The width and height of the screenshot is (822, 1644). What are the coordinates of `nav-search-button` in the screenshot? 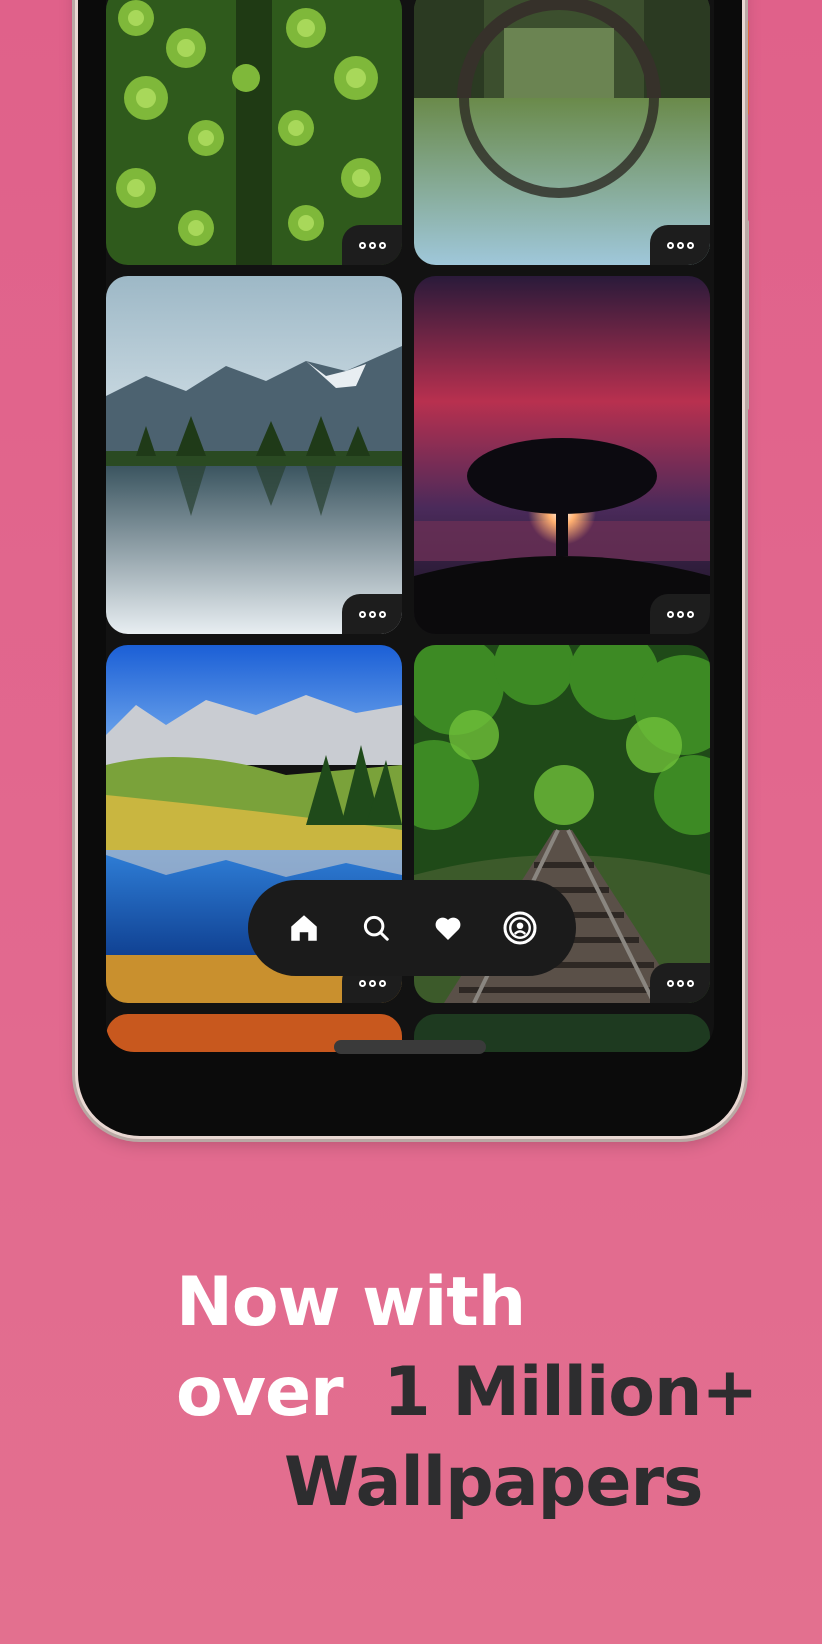 It's located at (376, 928).